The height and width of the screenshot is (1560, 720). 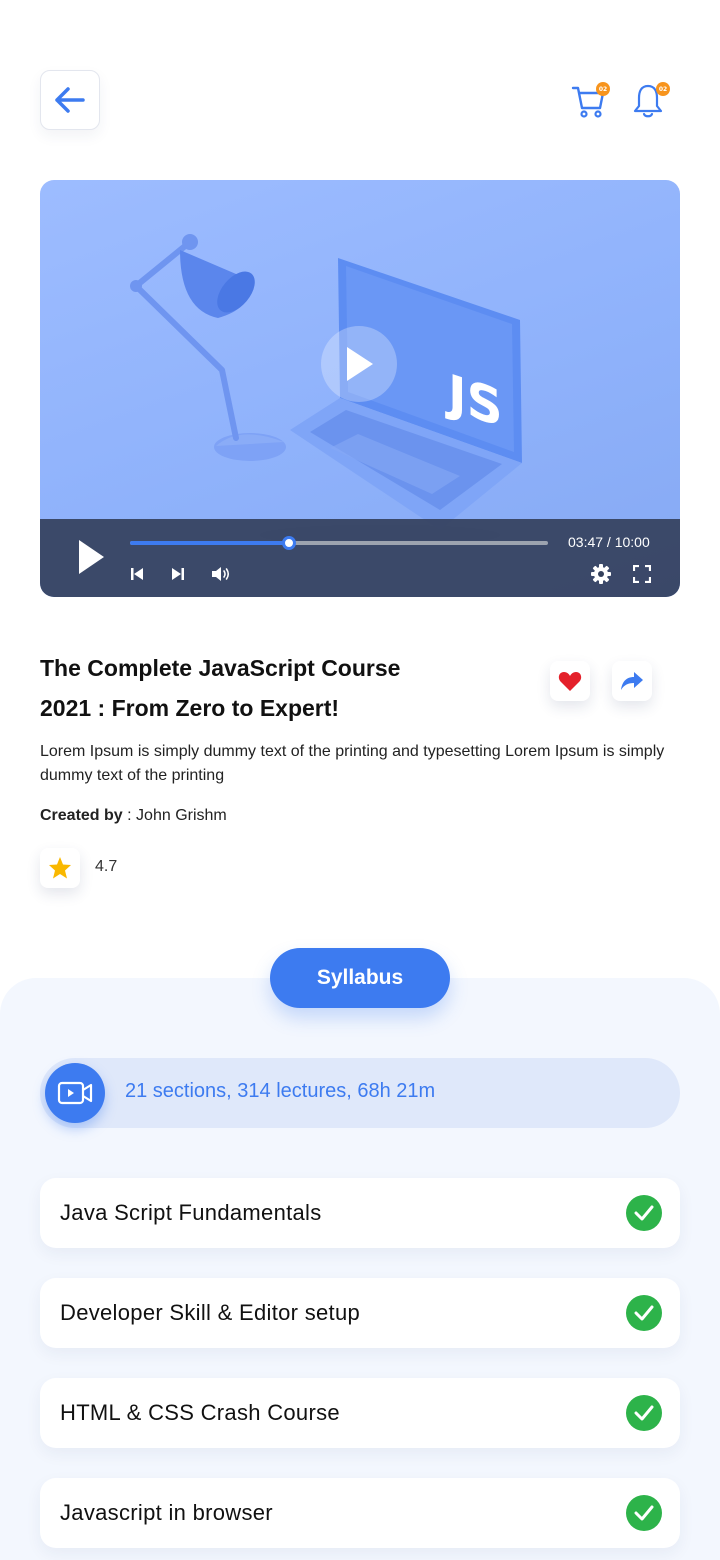 What do you see at coordinates (609, 542) in the screenshot?
I see `time-display: 03:47 / 10:00` at bounding box center [609, 542].